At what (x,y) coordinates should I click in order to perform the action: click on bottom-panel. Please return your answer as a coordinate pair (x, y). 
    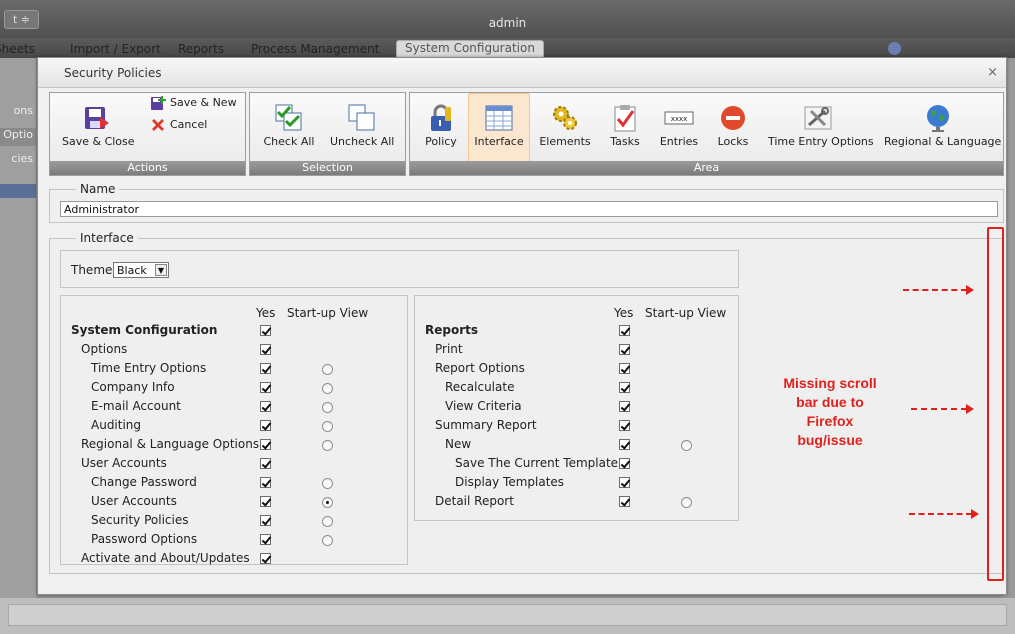
    Looking at the image, I should click on (507, 615).